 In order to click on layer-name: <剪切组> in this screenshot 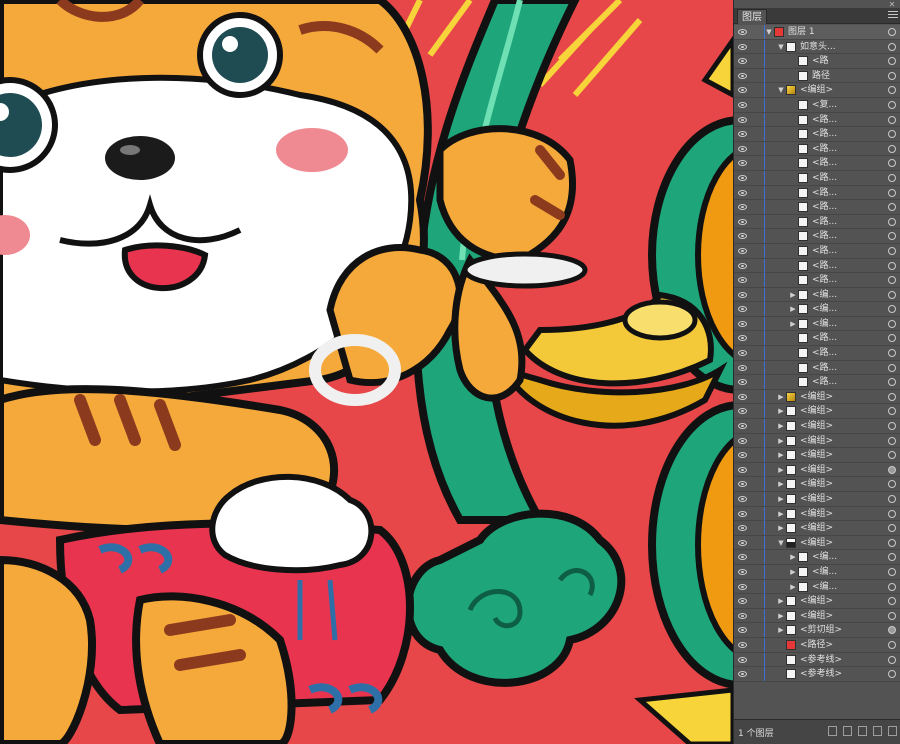, I will do `click(821, 630)`.